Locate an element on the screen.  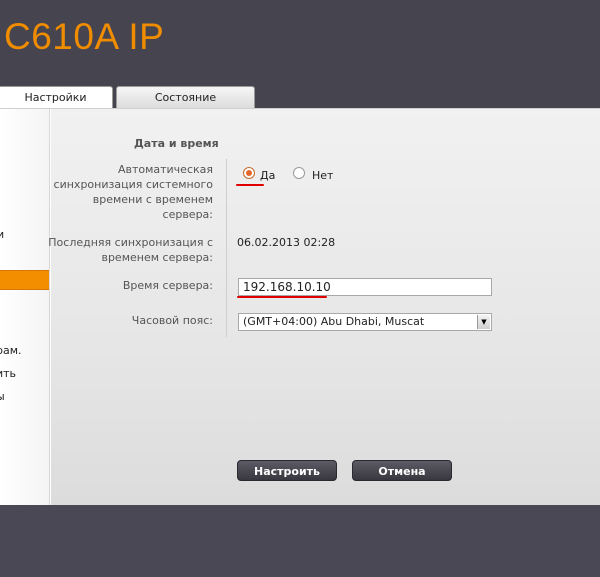
annotation-underline-yes is located at coordinates (250, 185).